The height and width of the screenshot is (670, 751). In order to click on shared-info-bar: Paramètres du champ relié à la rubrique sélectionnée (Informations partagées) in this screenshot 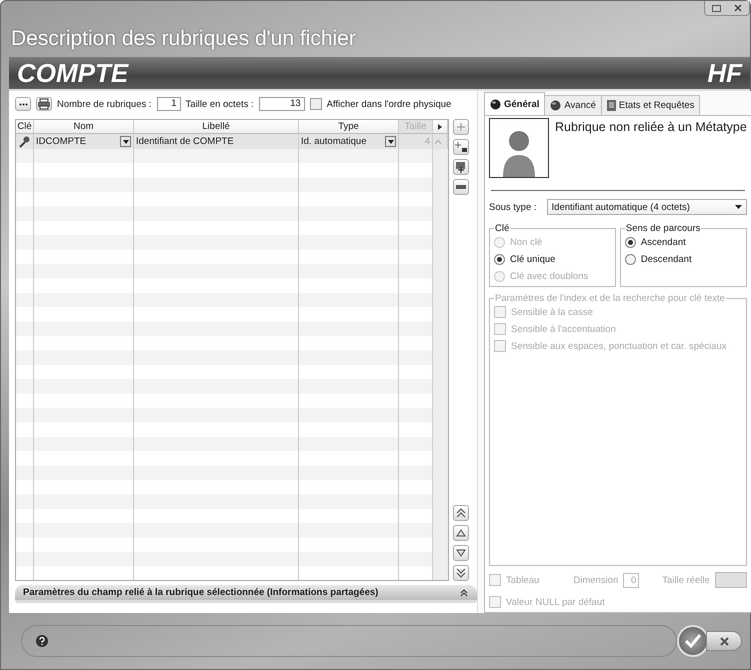, I will do `click(246, 594)`.